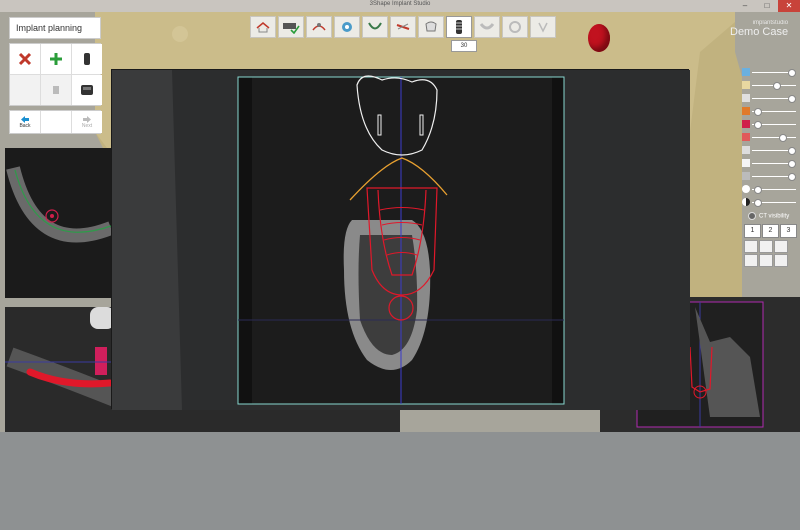 This screenshot has width=800, height=530. Describe the element at coordinates (746, 202) in the screenshot. I see `contrast-icon` at that location.